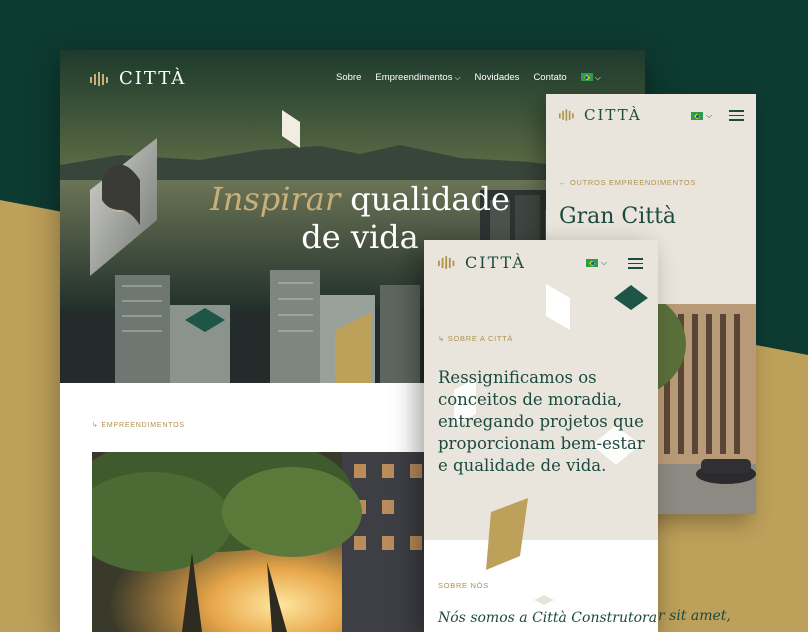 The height and width of the screenshot is (632, 808). What do you see at coordinates (348, 77) in the screenshot?
I see `nav-item-sobre: Sobre` at bounding box center [348, 77].